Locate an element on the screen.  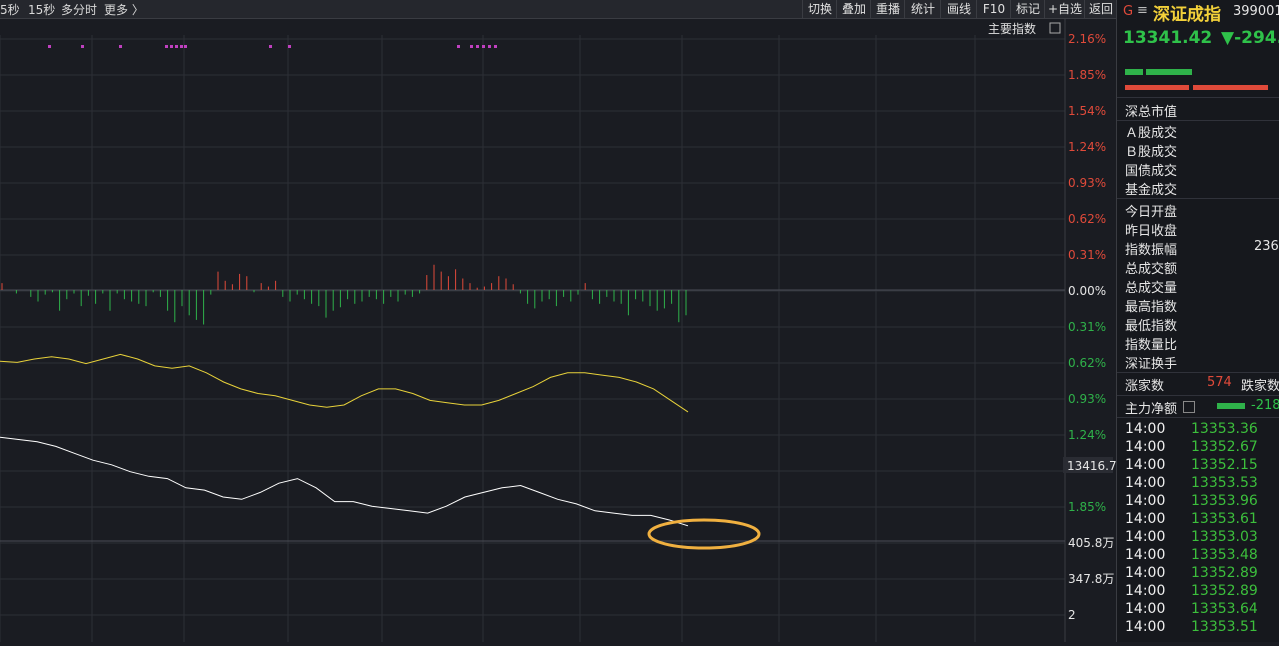
field-a-share-turnover: Ａ股成交 is located at coordinates (1151, 133).